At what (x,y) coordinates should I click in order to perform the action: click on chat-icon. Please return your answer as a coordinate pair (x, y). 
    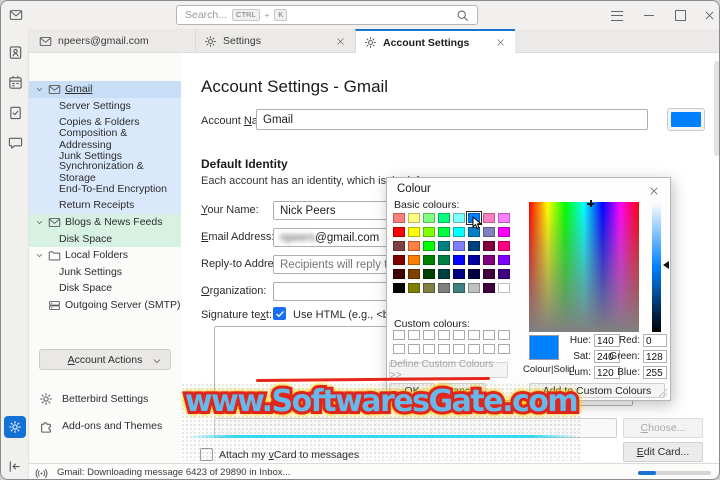
    Looking at the image, I should click on (15, 142).